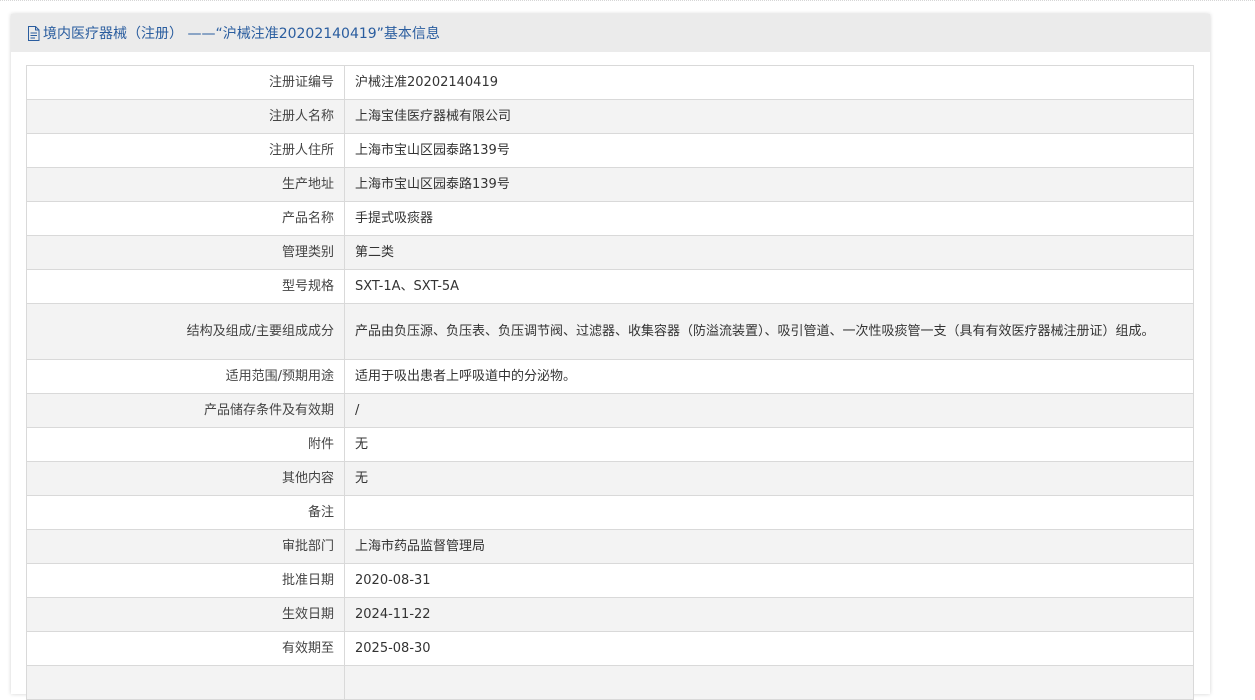 This screenshot has height=700, width=1255. What do you see at coordinates (185, 580) in the screenshot?
I see `row-label: 批准日期` at bounding box center [185, 580].